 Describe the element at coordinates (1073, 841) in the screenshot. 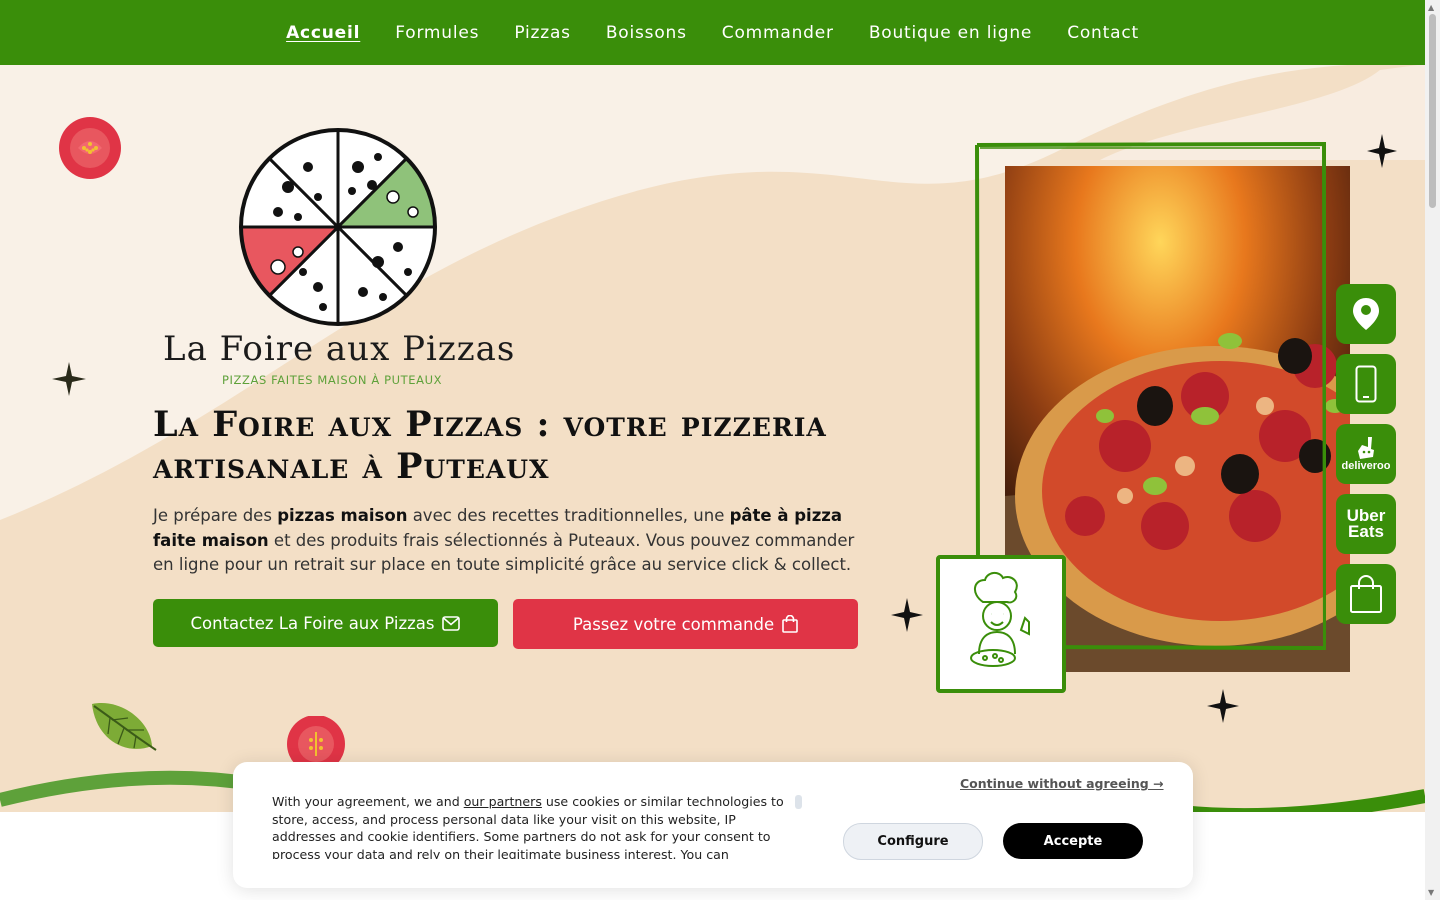

I see `accept-button: Accepte` at that location.